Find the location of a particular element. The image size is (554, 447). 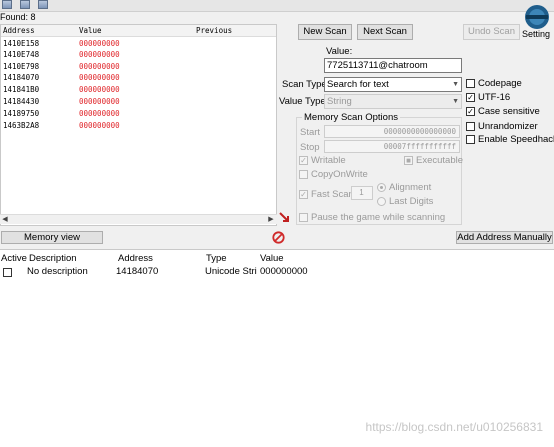

memory-view-button: Memory view is located at coordinates (52, 237).